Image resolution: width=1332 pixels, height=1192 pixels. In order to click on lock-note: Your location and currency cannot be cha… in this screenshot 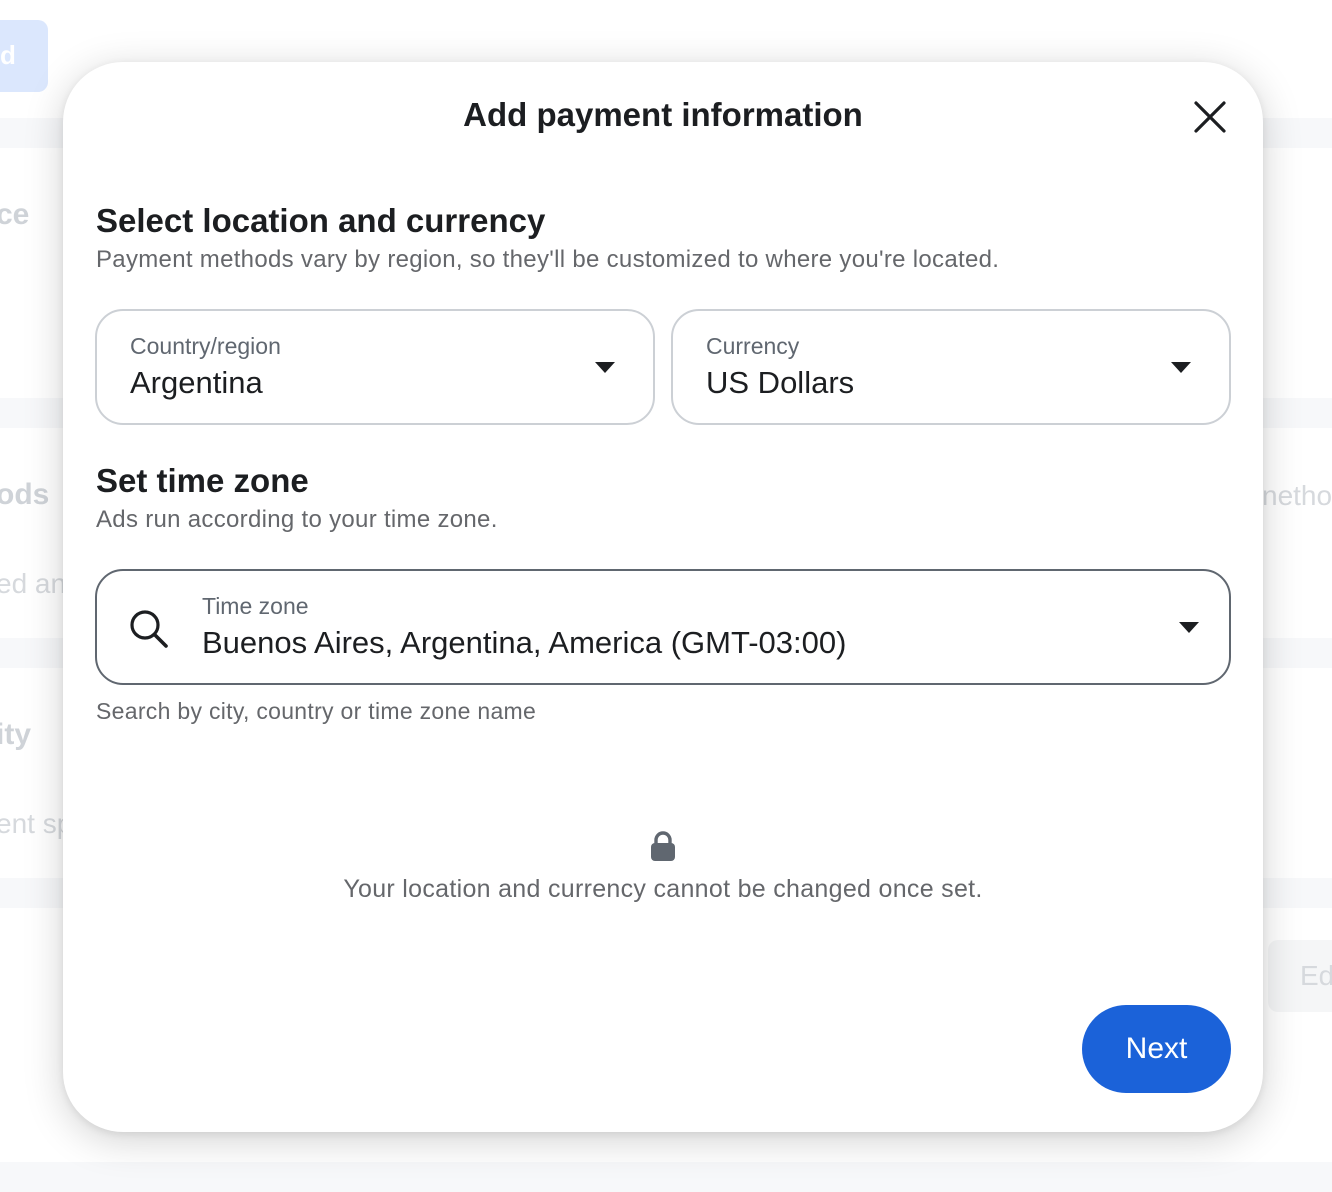, I will do `click(663, 889)`.